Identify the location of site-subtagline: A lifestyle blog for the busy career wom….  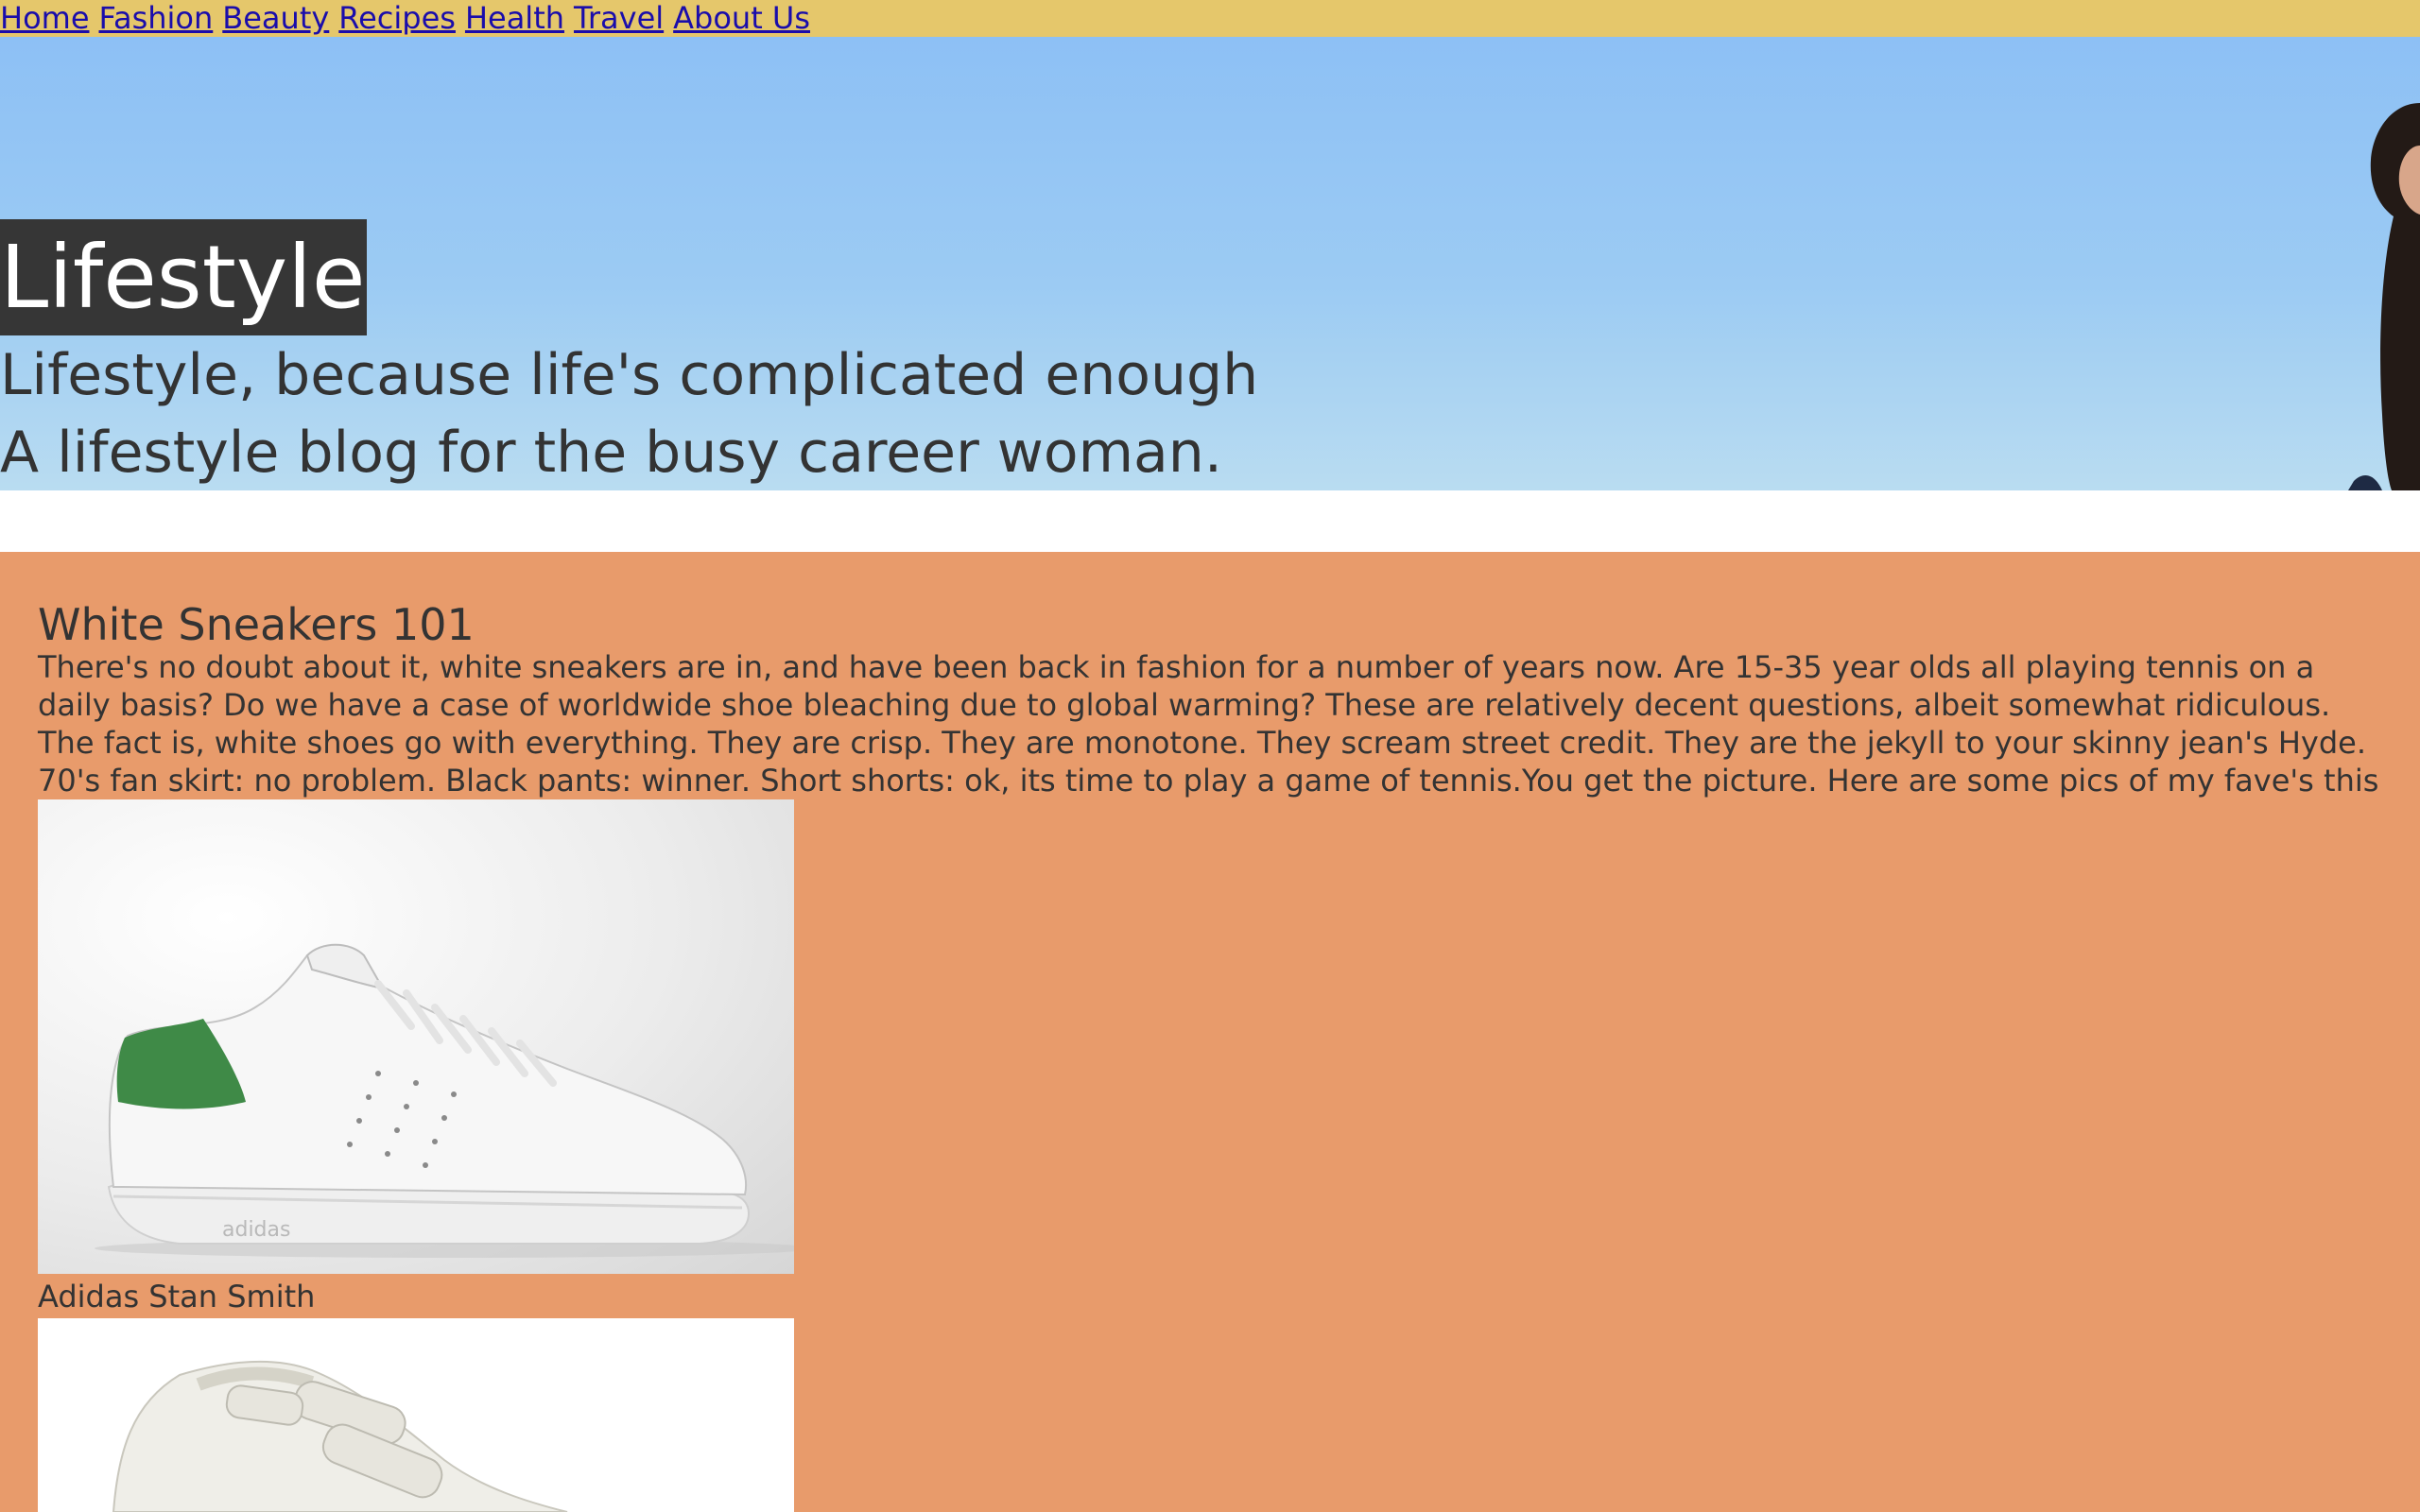
(611, 453).